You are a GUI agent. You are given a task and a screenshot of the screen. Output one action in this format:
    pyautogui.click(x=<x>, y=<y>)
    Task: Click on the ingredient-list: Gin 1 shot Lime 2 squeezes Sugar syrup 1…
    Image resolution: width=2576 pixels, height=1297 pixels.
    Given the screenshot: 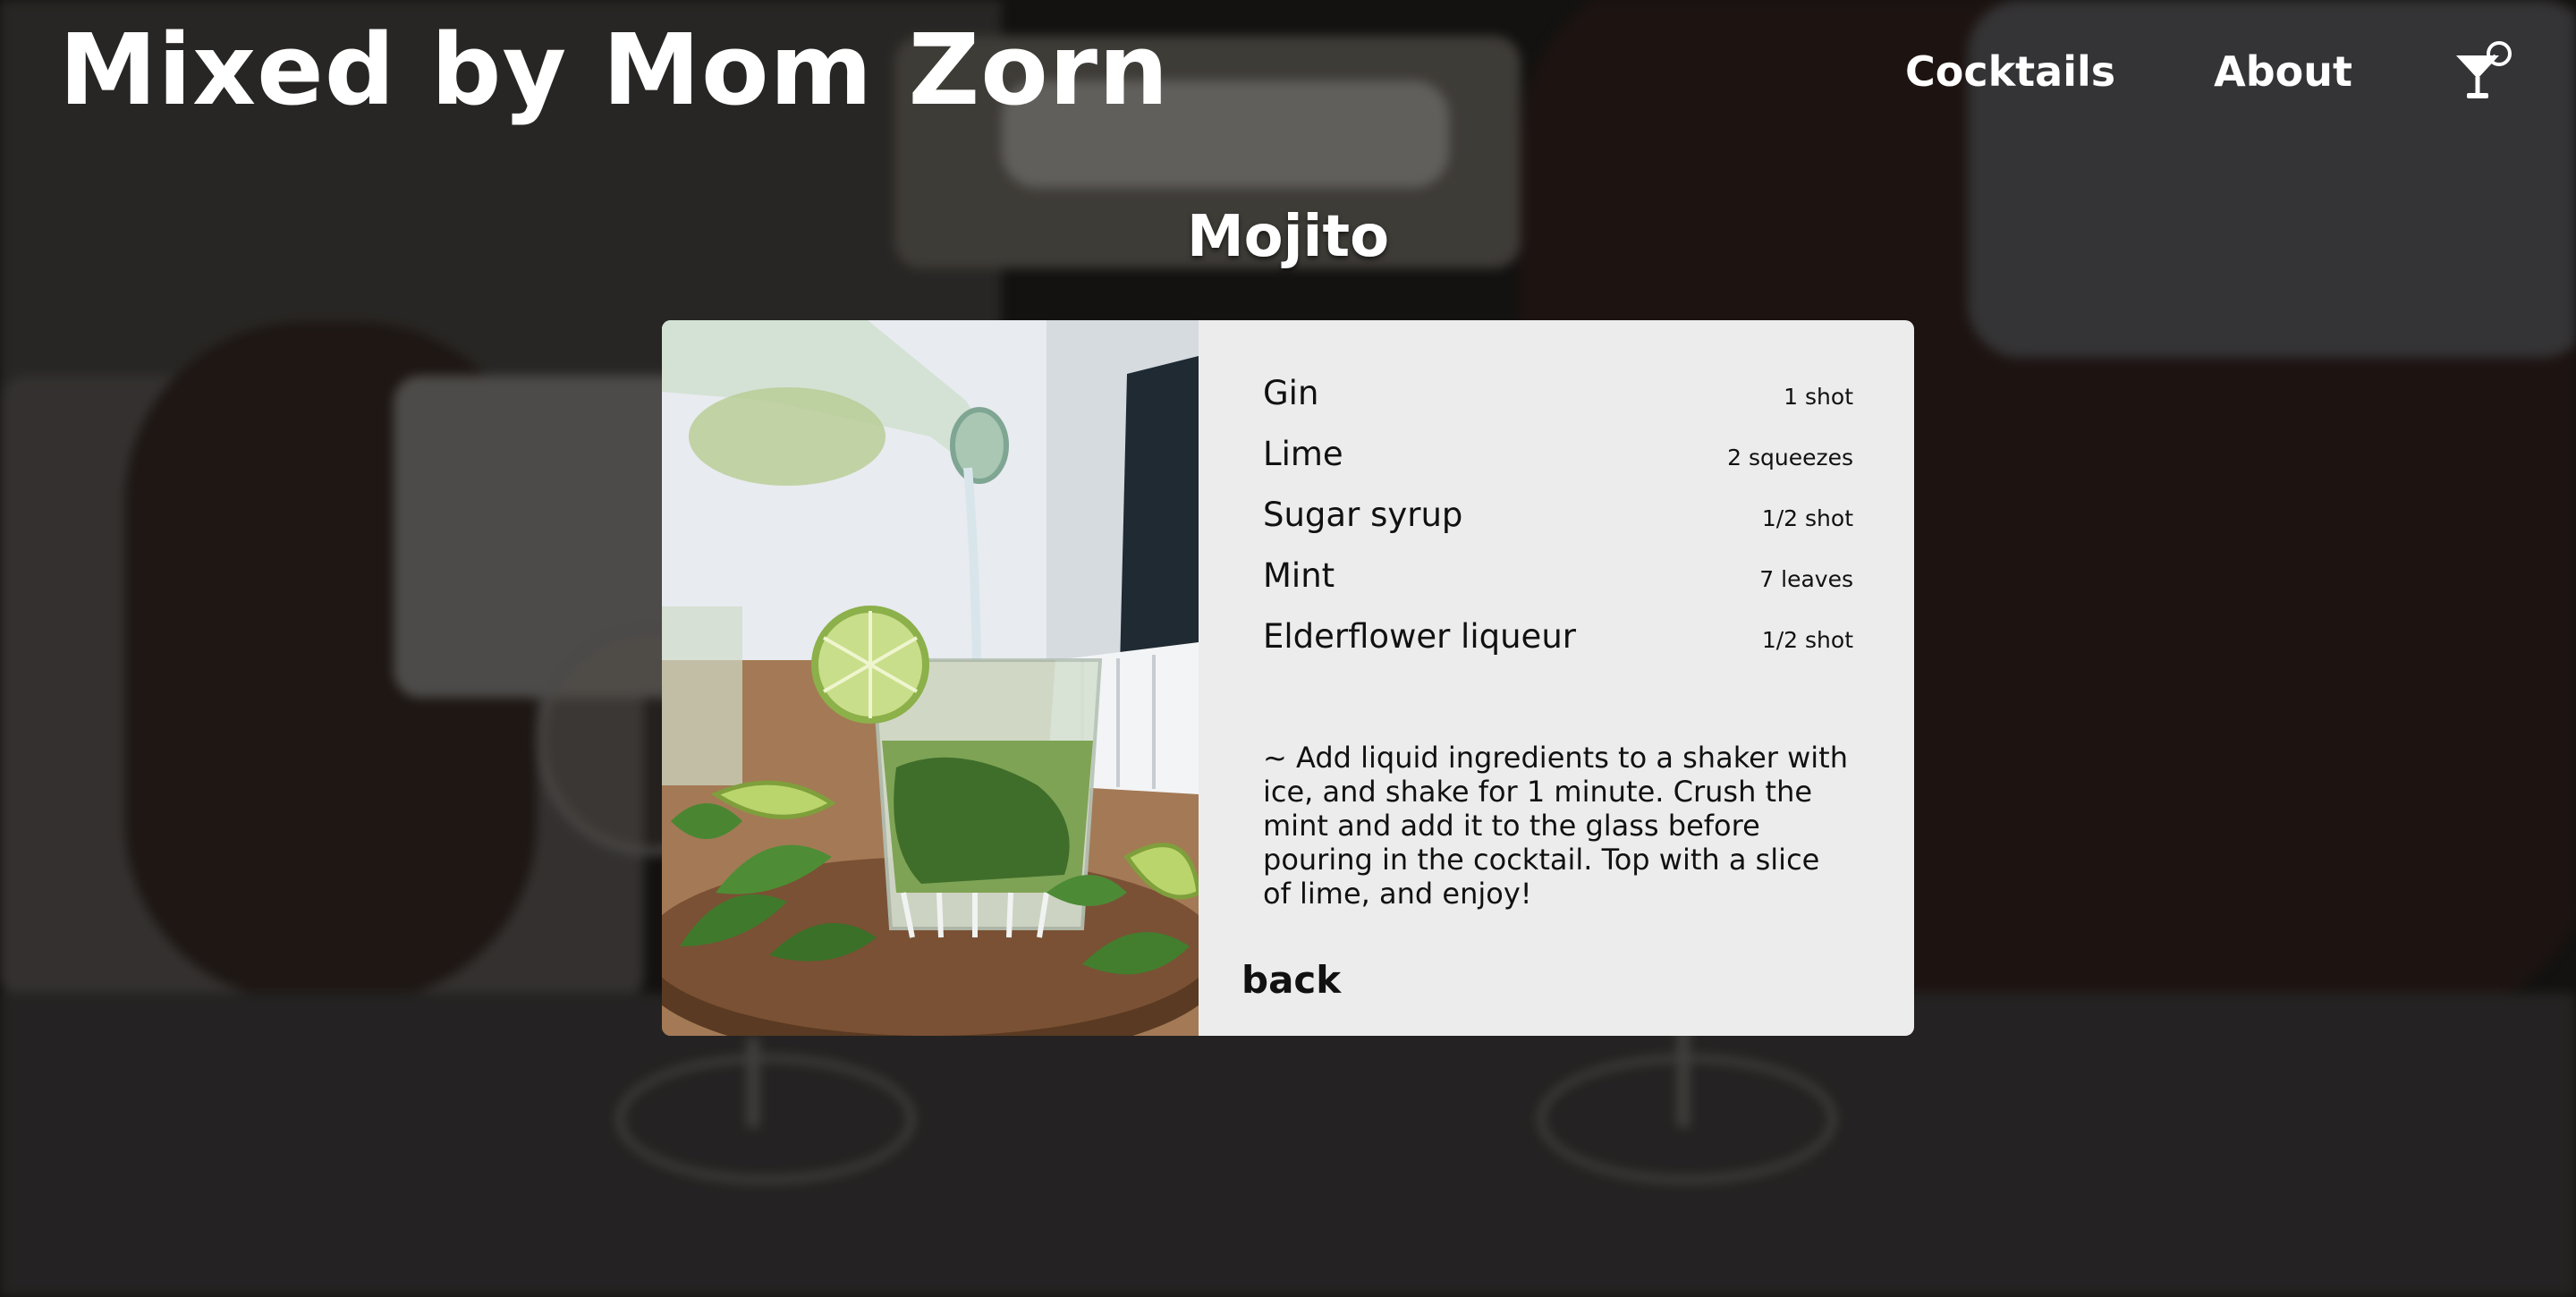 What is the action you would take?
    pyautogui.click(x=1558, y=526)
    